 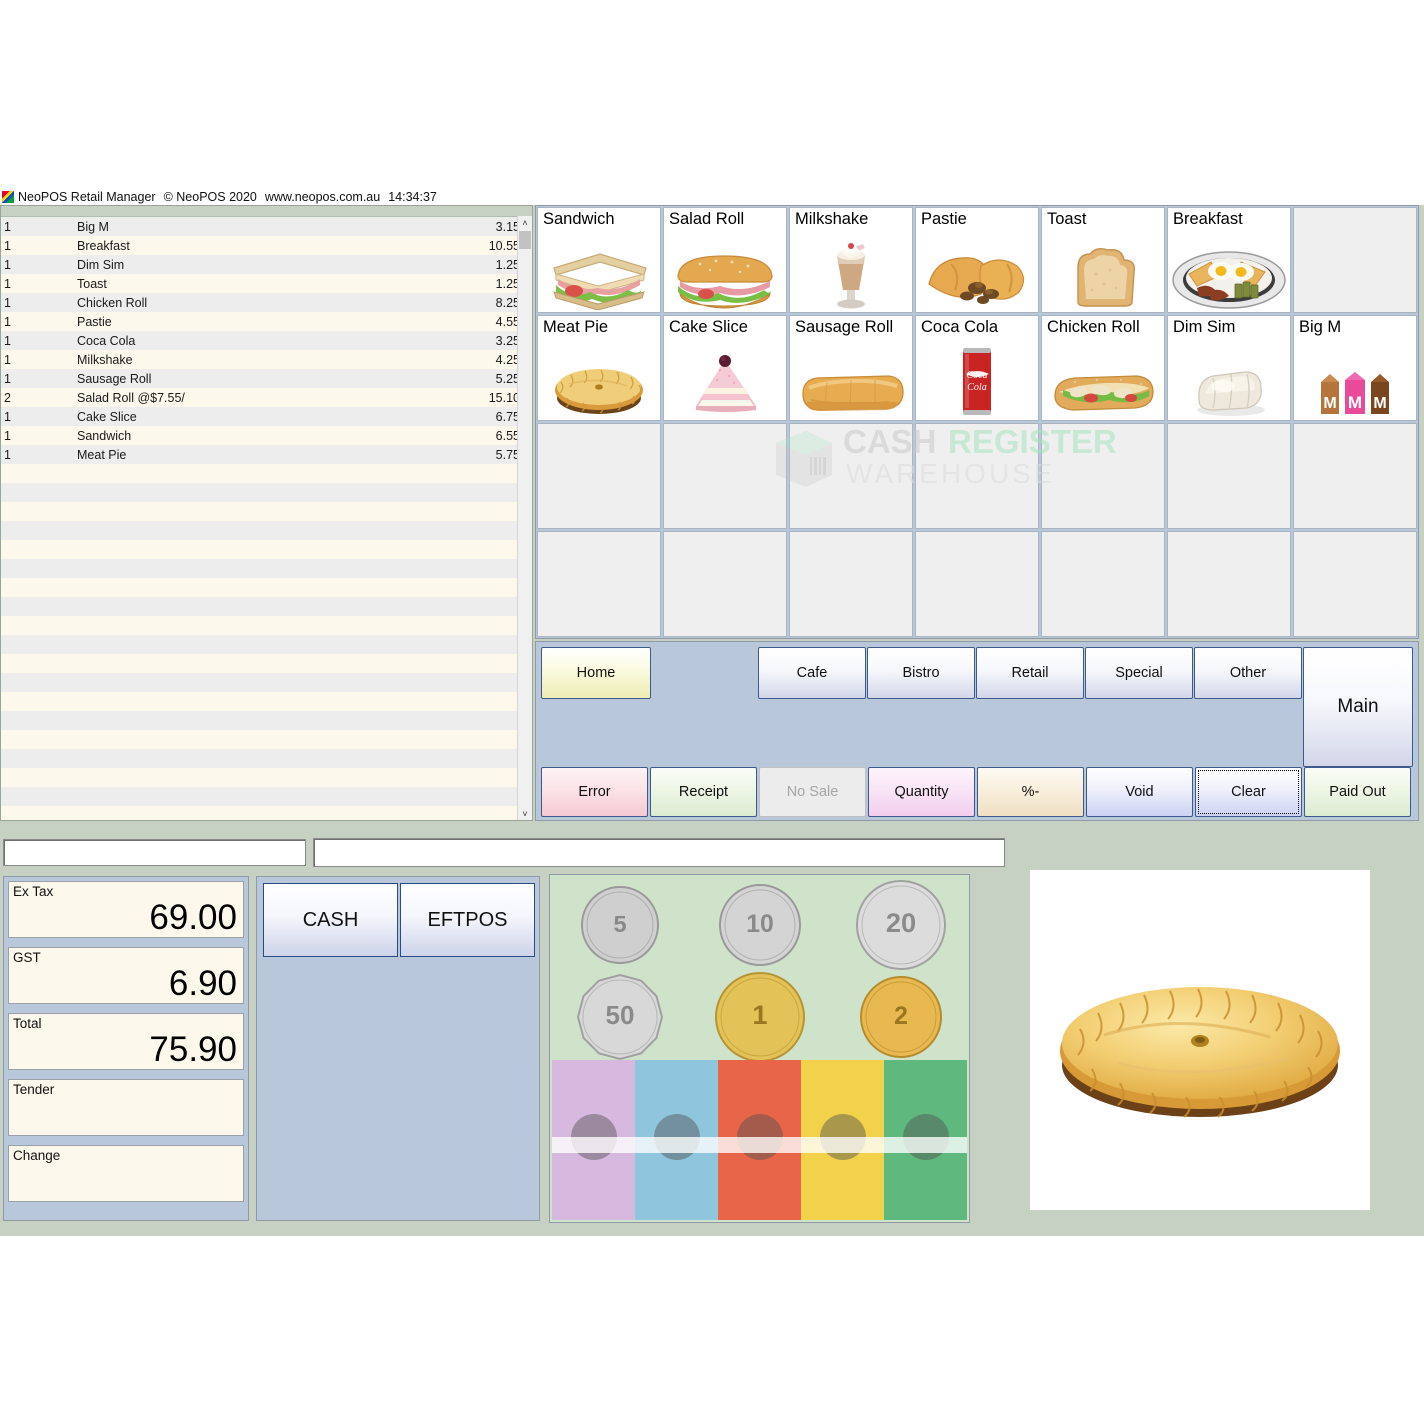 What do you see at coordinates (126, 1107) in the screenshot?
I see `tender-box: Tender` at bounding box center [126, 1107].